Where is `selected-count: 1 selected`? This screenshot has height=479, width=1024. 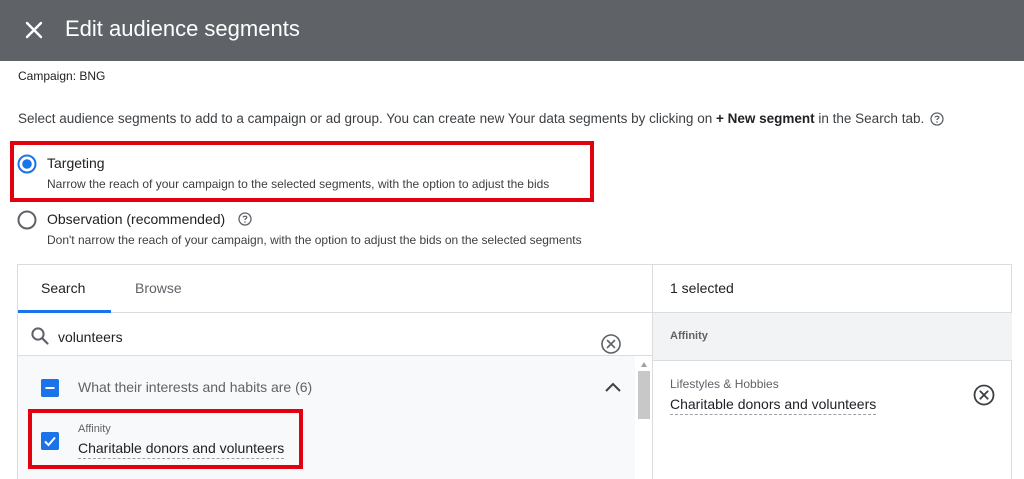
selected-count: 1 selected is located at coordinates (702, 288).